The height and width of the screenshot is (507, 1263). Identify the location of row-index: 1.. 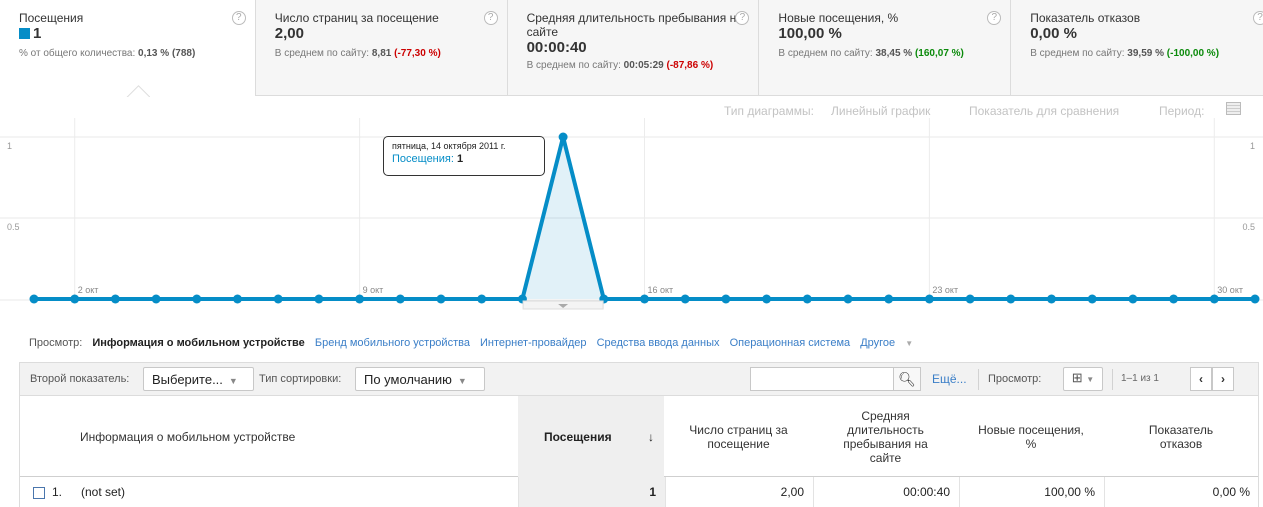
(57, 492).